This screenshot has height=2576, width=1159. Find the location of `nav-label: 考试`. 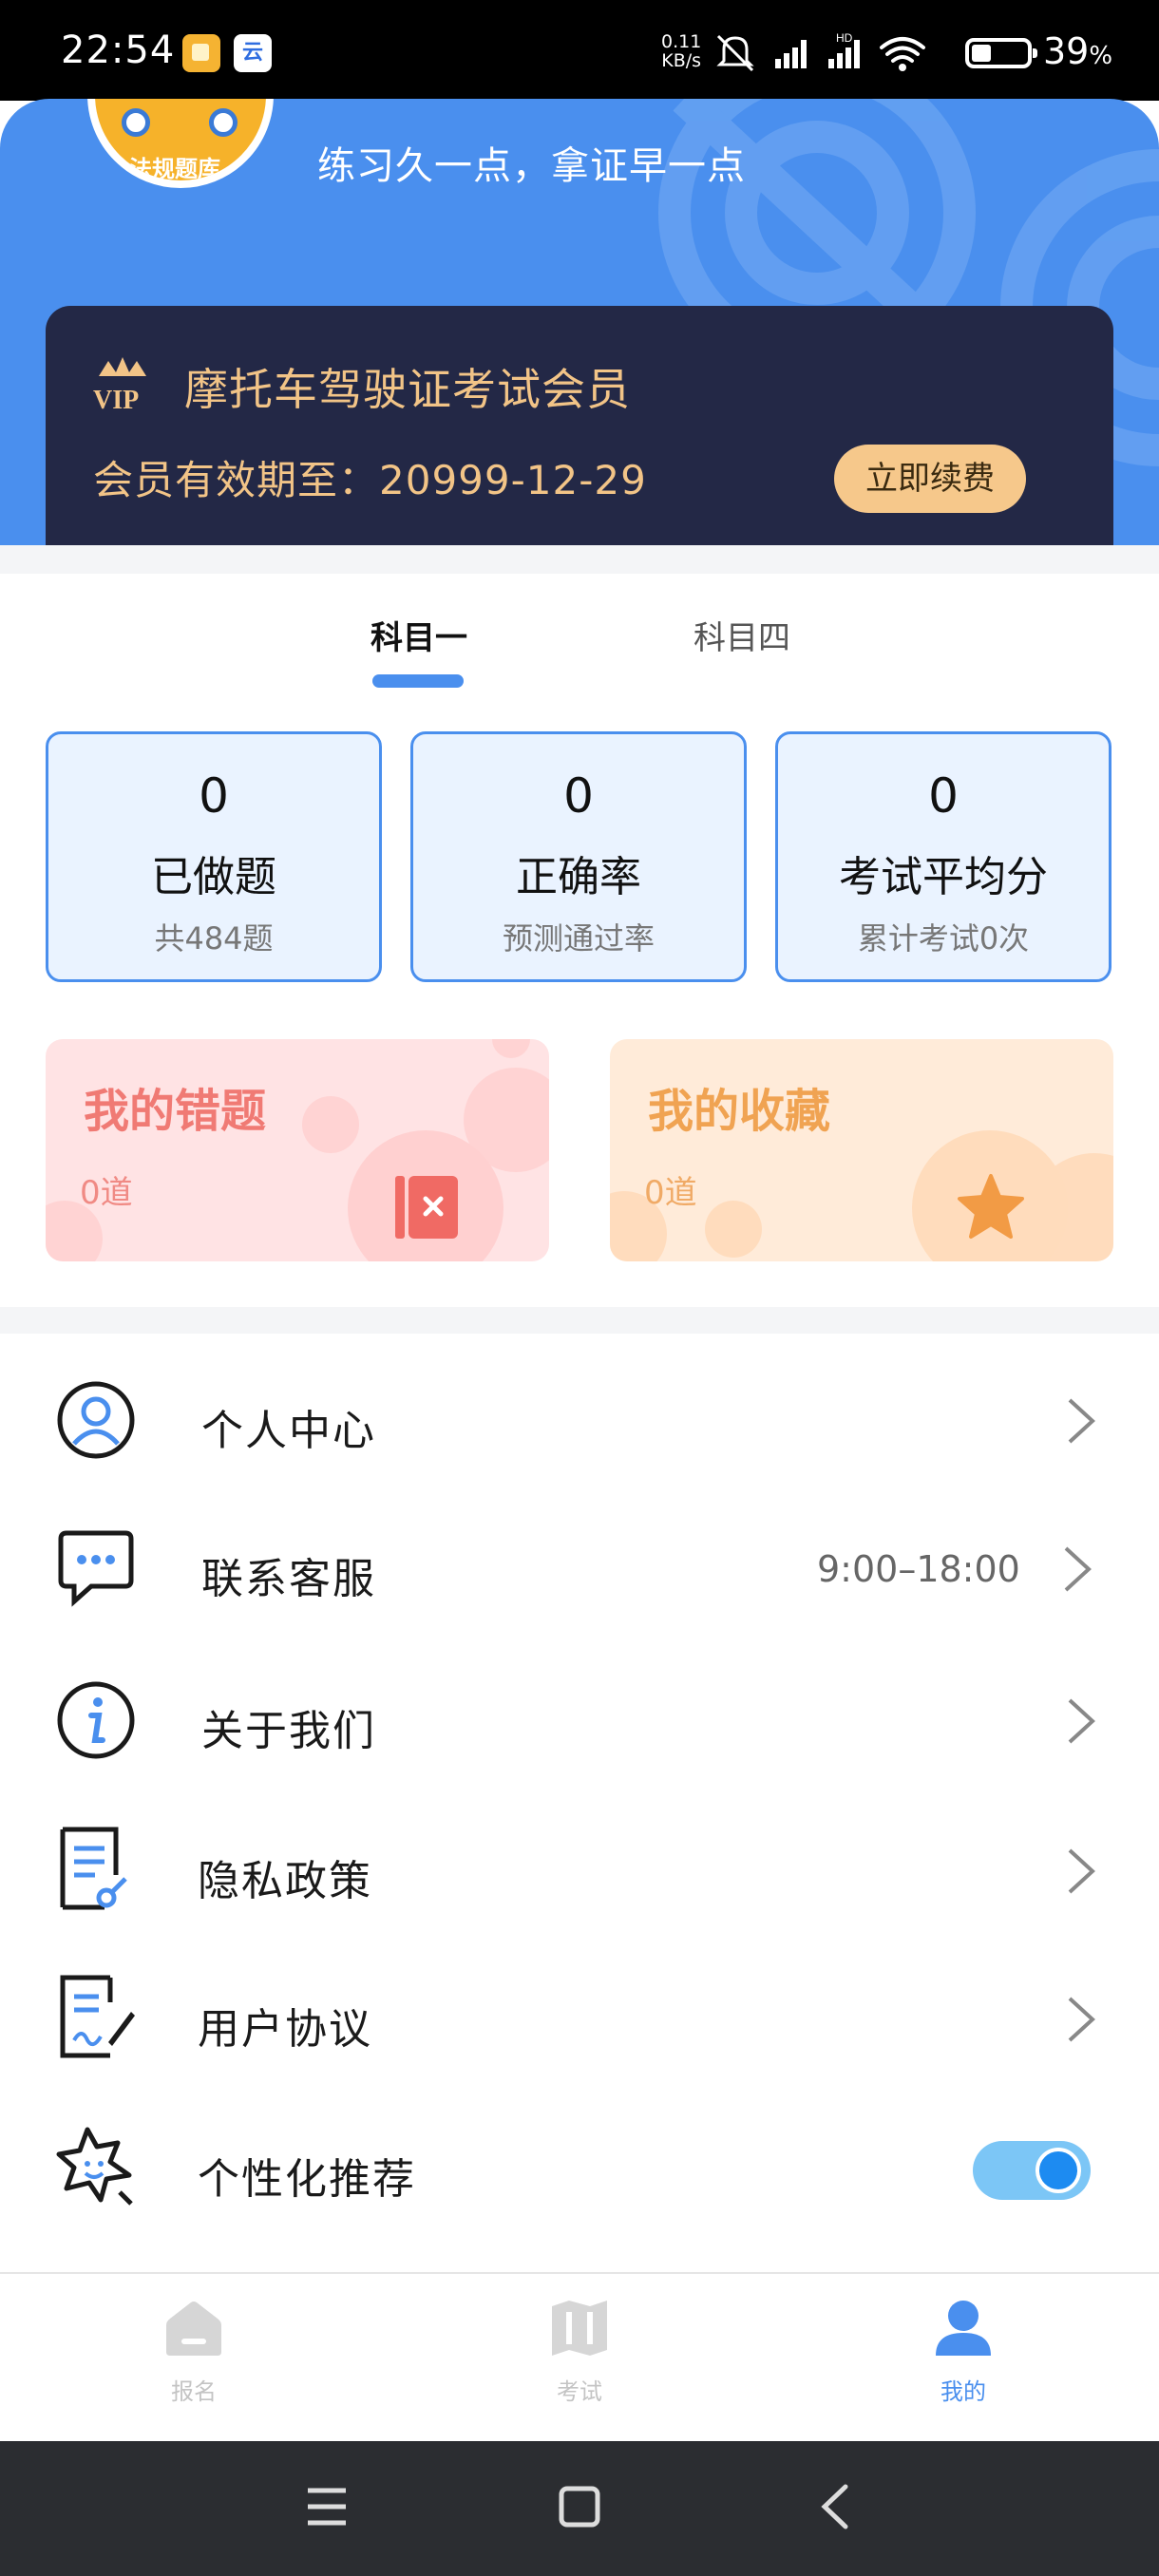

nav-label: 考试 is located at coordinates (579, 2391).